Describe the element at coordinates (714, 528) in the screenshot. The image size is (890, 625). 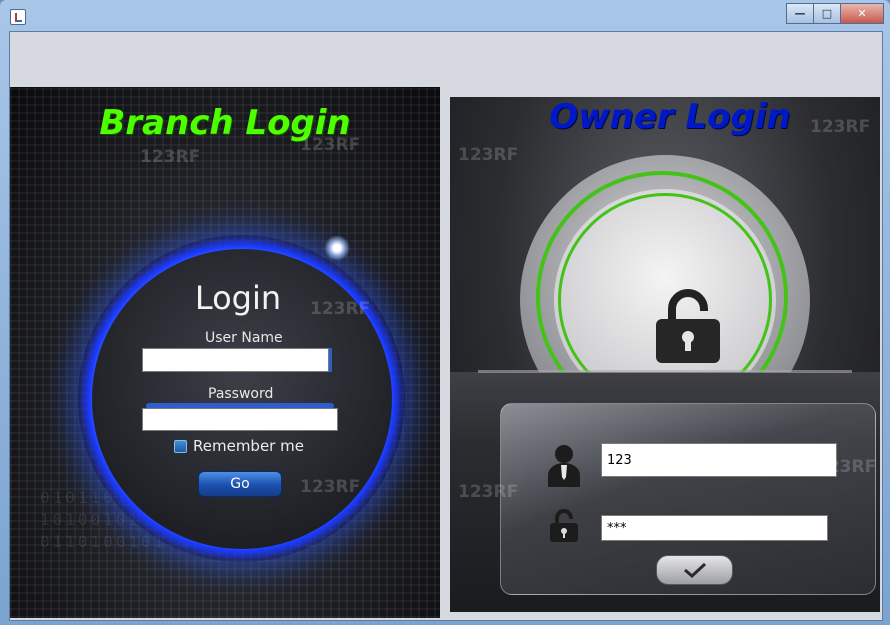
I see `owner-password-field: ***` at that location.